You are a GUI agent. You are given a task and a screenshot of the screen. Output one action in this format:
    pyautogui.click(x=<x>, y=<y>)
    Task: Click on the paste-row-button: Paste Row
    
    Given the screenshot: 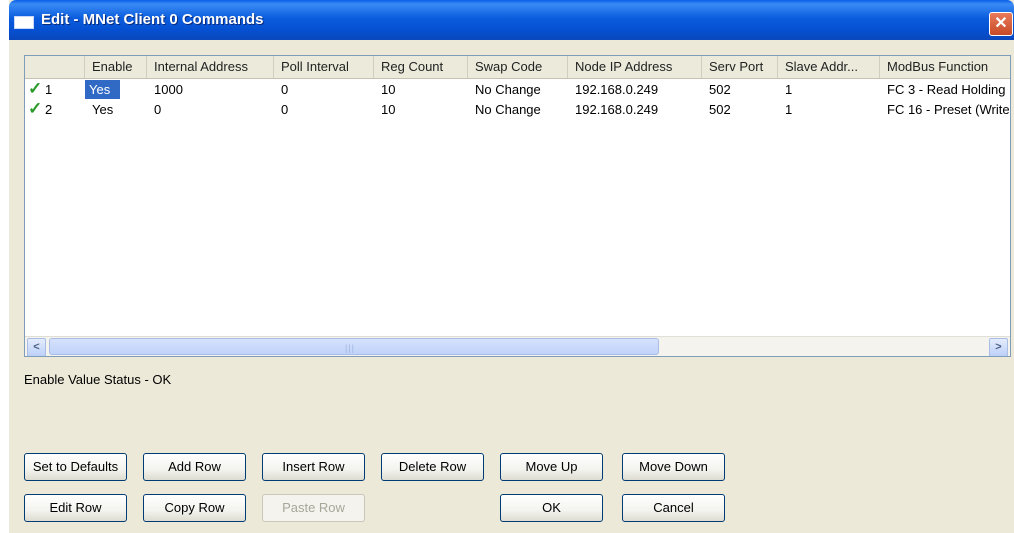 What is the action you would take?
    pyautogui.click(x=313, y=508)
    